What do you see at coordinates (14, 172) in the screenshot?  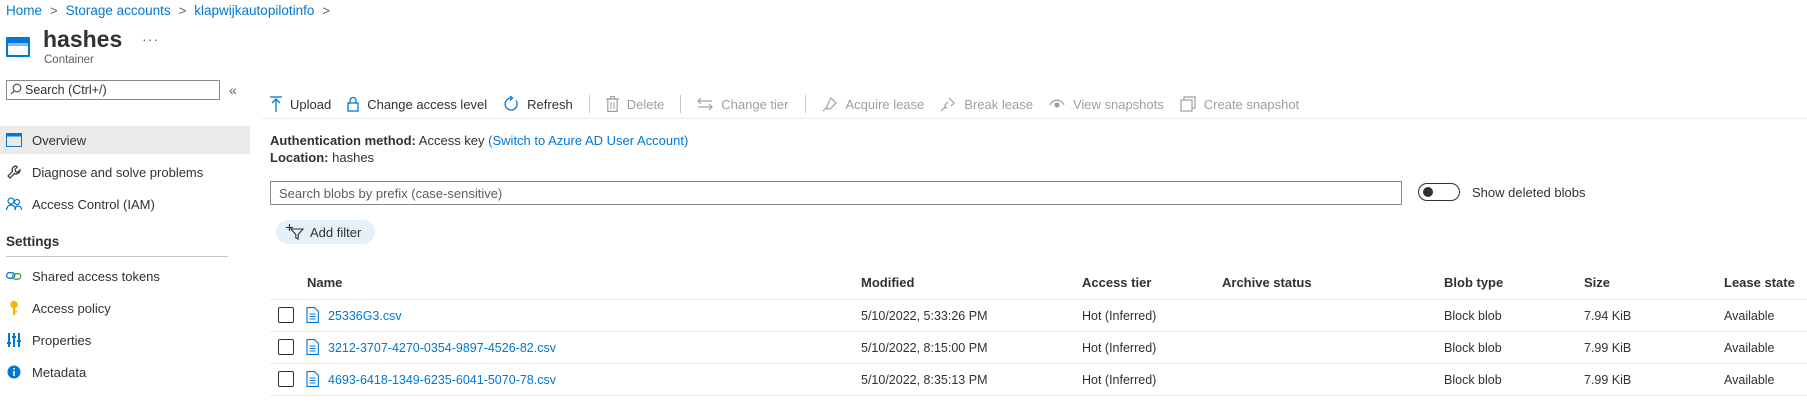 I see `wrench-icon` at bounding box center [14, 172].